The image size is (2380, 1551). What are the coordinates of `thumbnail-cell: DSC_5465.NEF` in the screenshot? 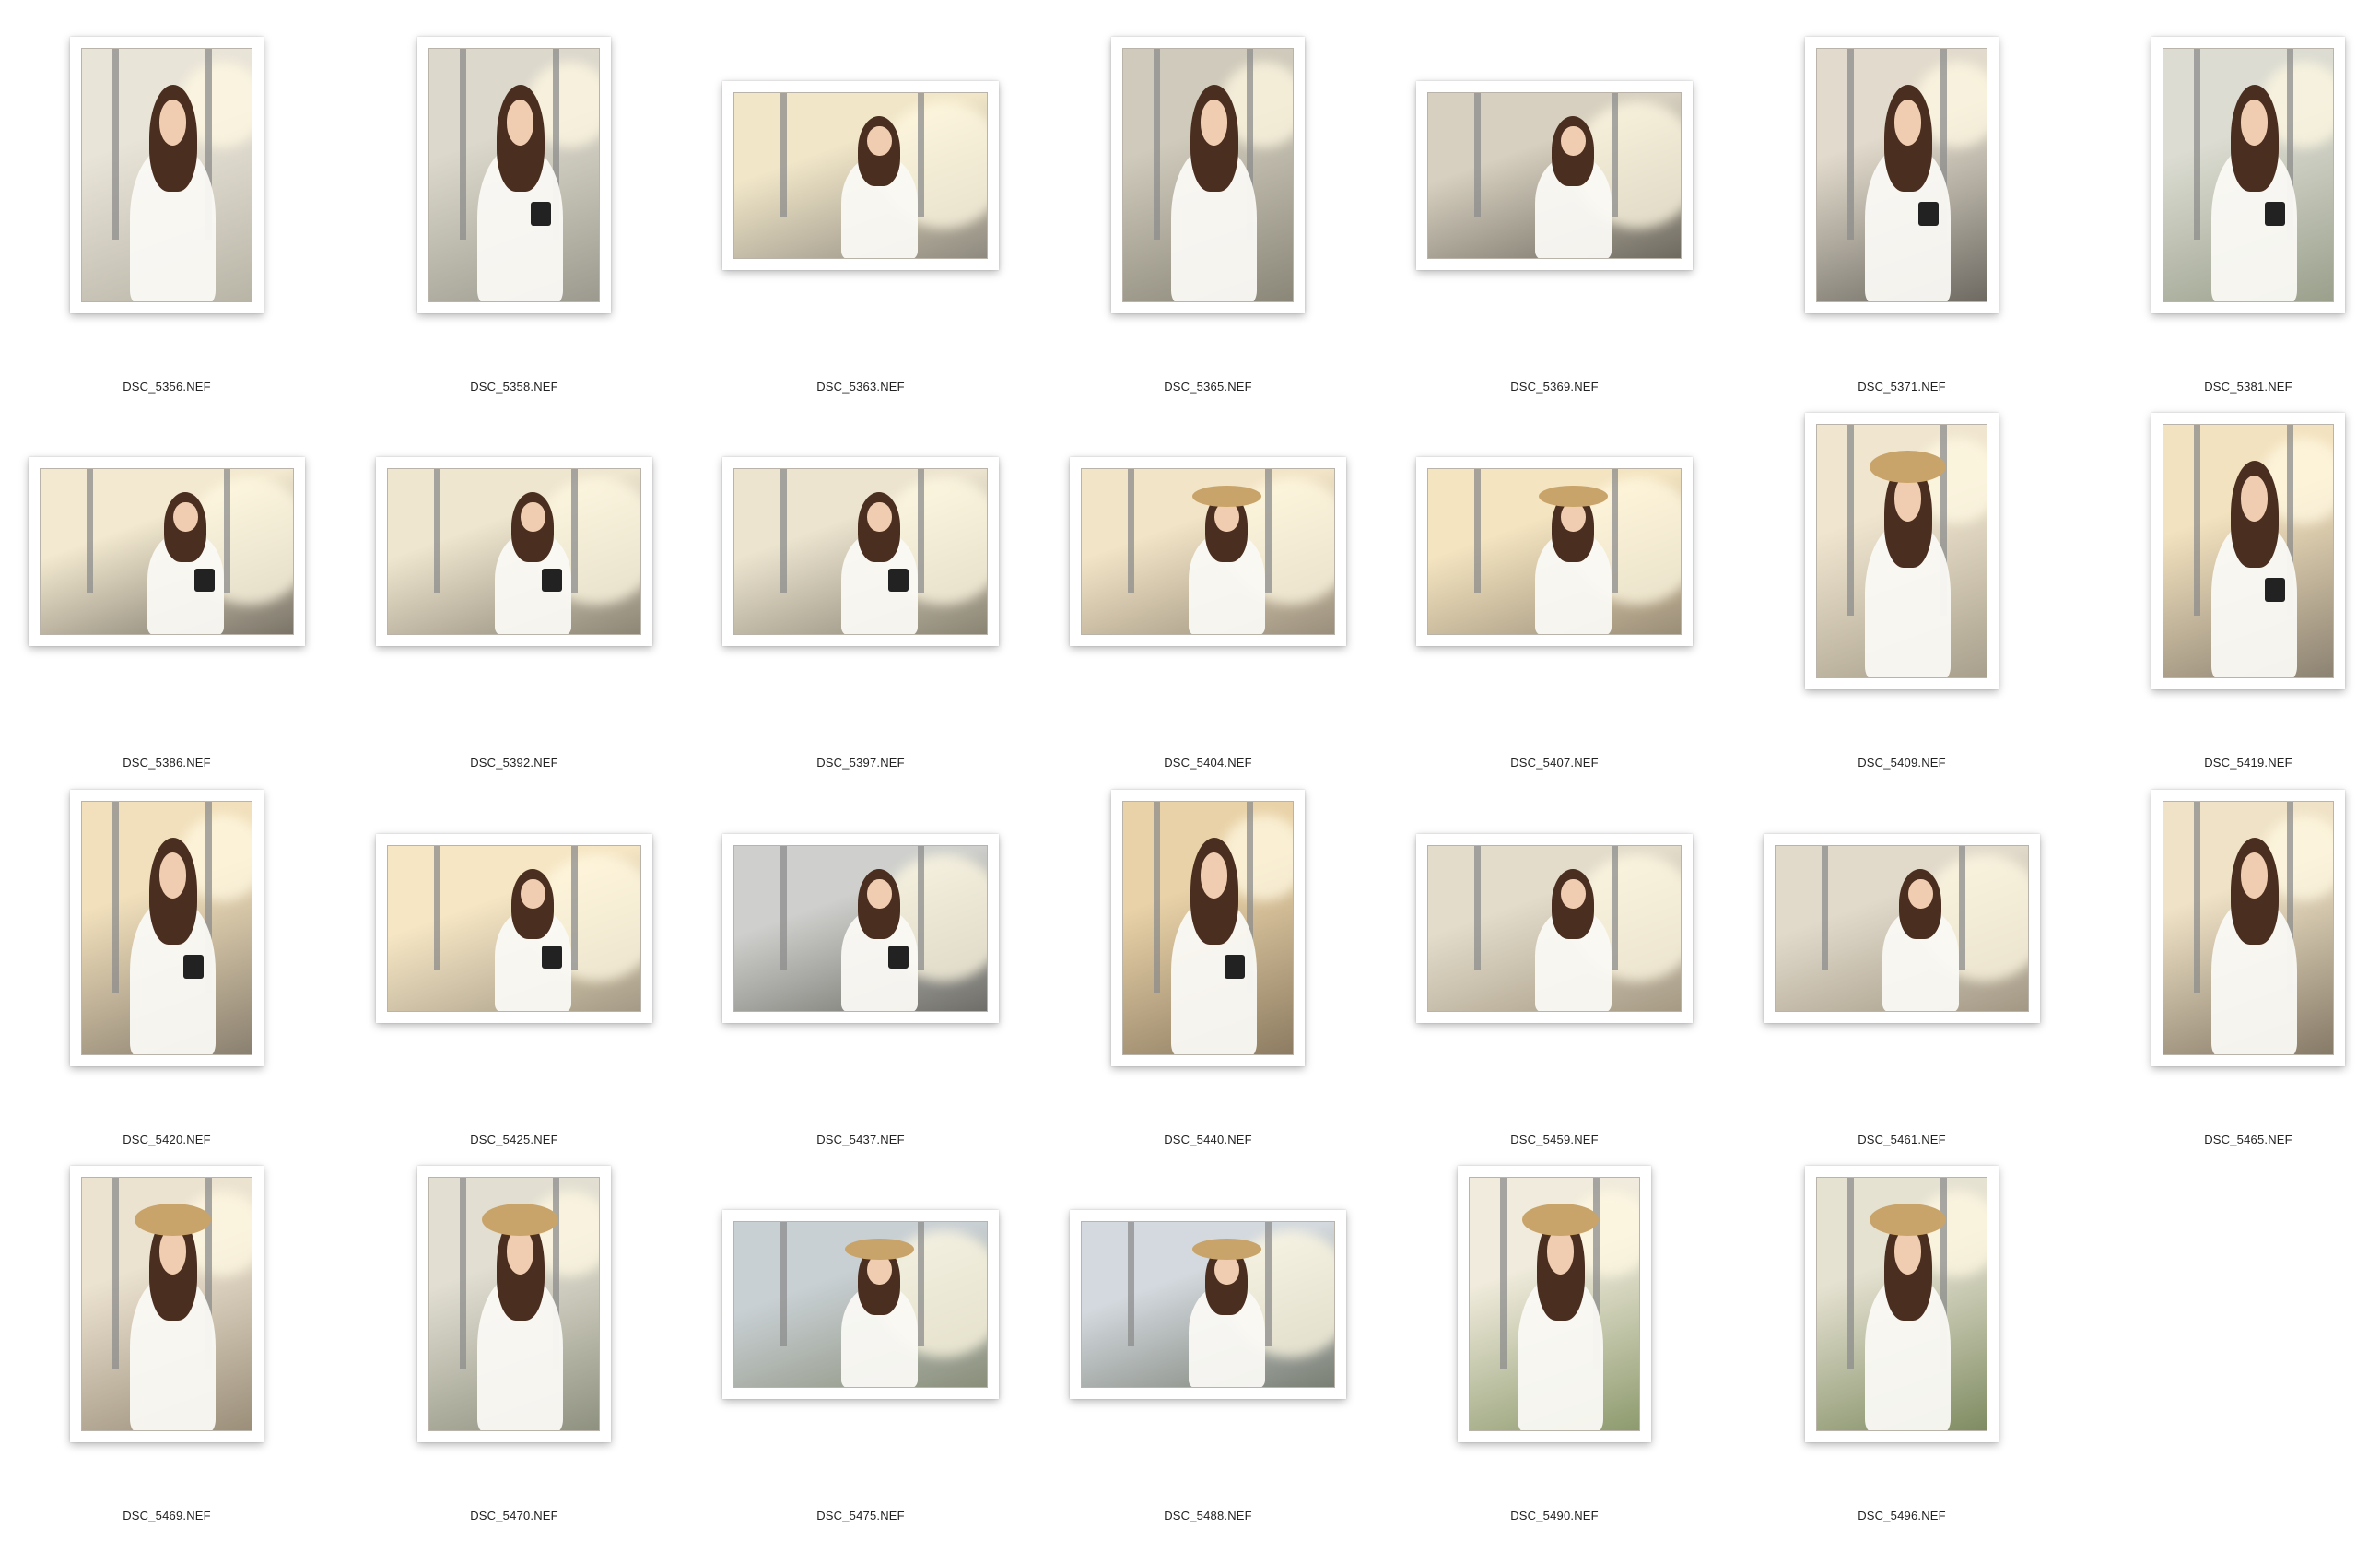 It's located at (2227, 978).